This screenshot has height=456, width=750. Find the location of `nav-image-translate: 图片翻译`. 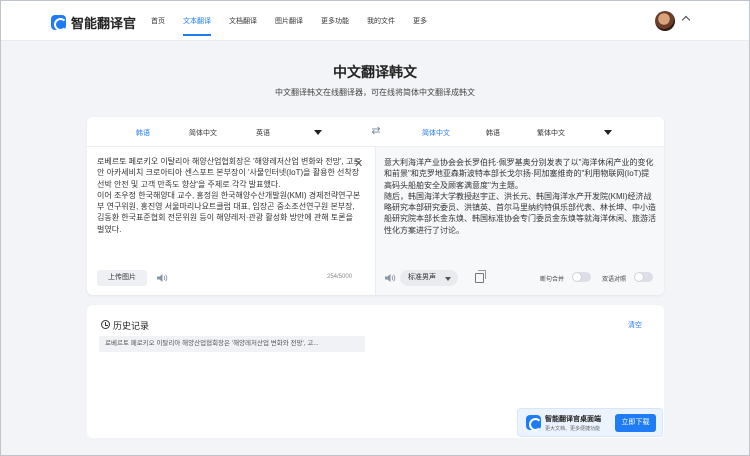

nav-image-translate: 图片翻译 is located at coordinates (289, 21).